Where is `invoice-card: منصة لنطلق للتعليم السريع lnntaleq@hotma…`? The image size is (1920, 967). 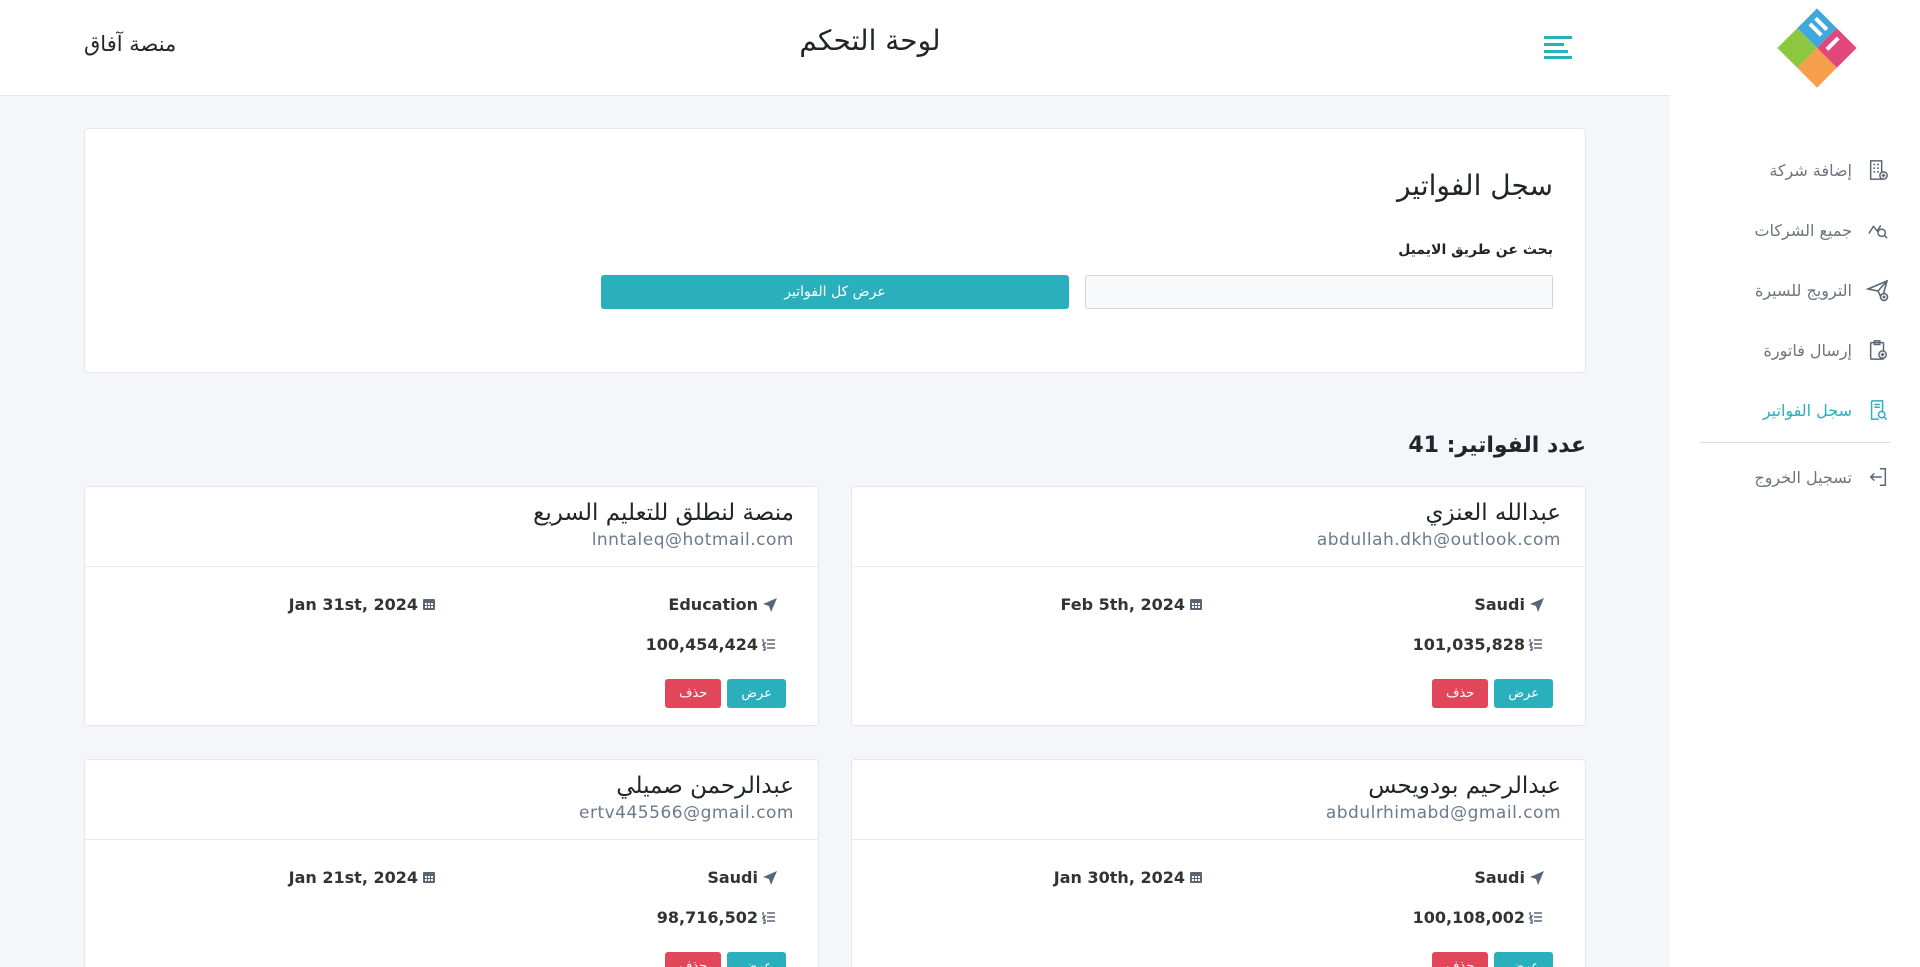
invoice-card: منصة لنطلق للتعليم السريع lnntaleq@hotma… is located at coordinates (451, 606).